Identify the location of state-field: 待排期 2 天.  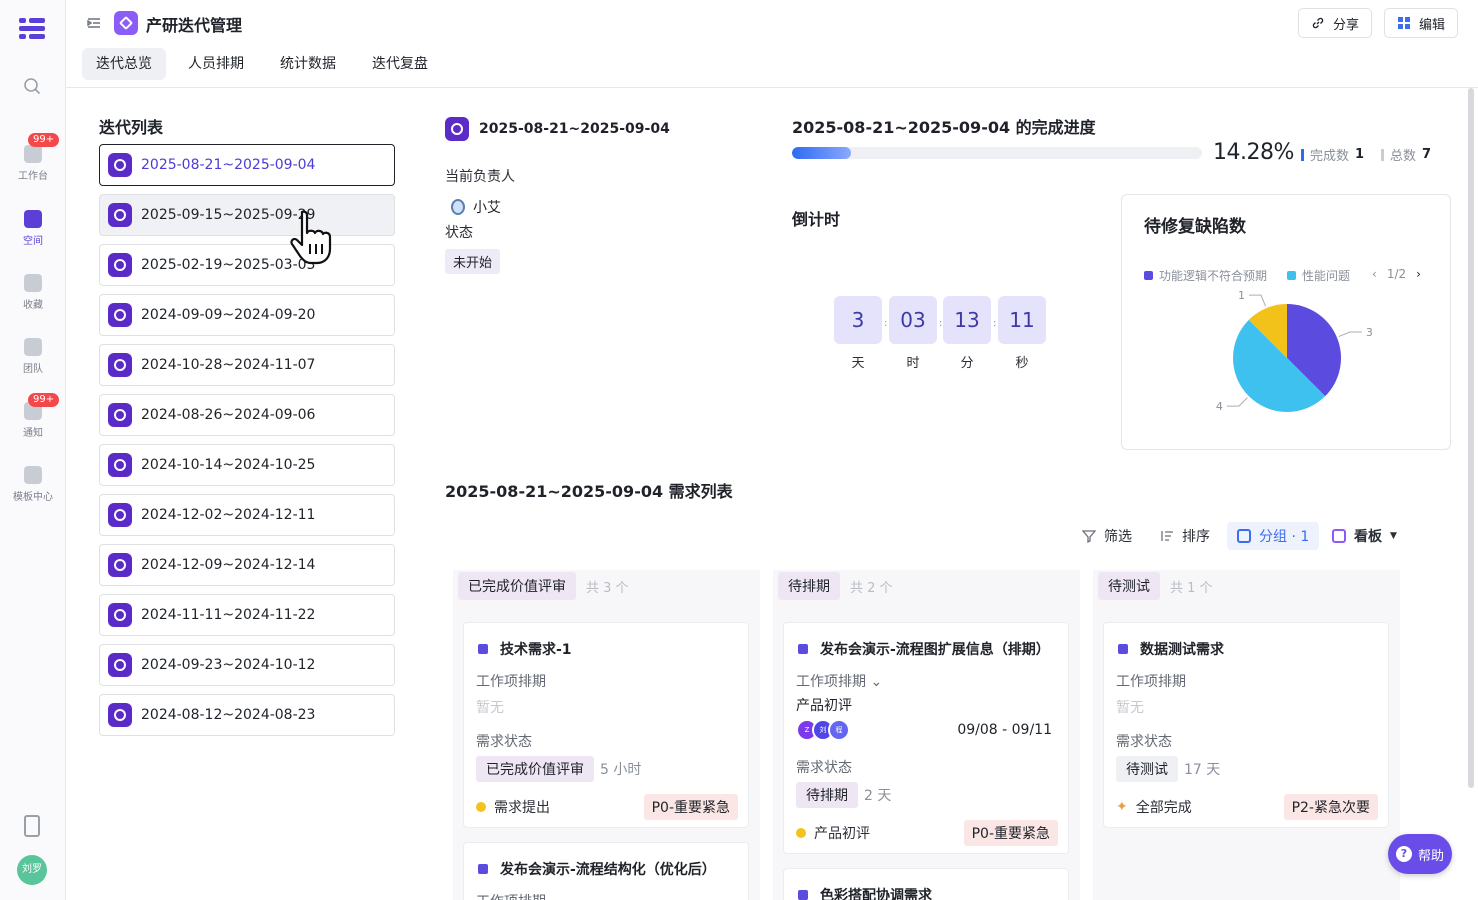
(843, 795).